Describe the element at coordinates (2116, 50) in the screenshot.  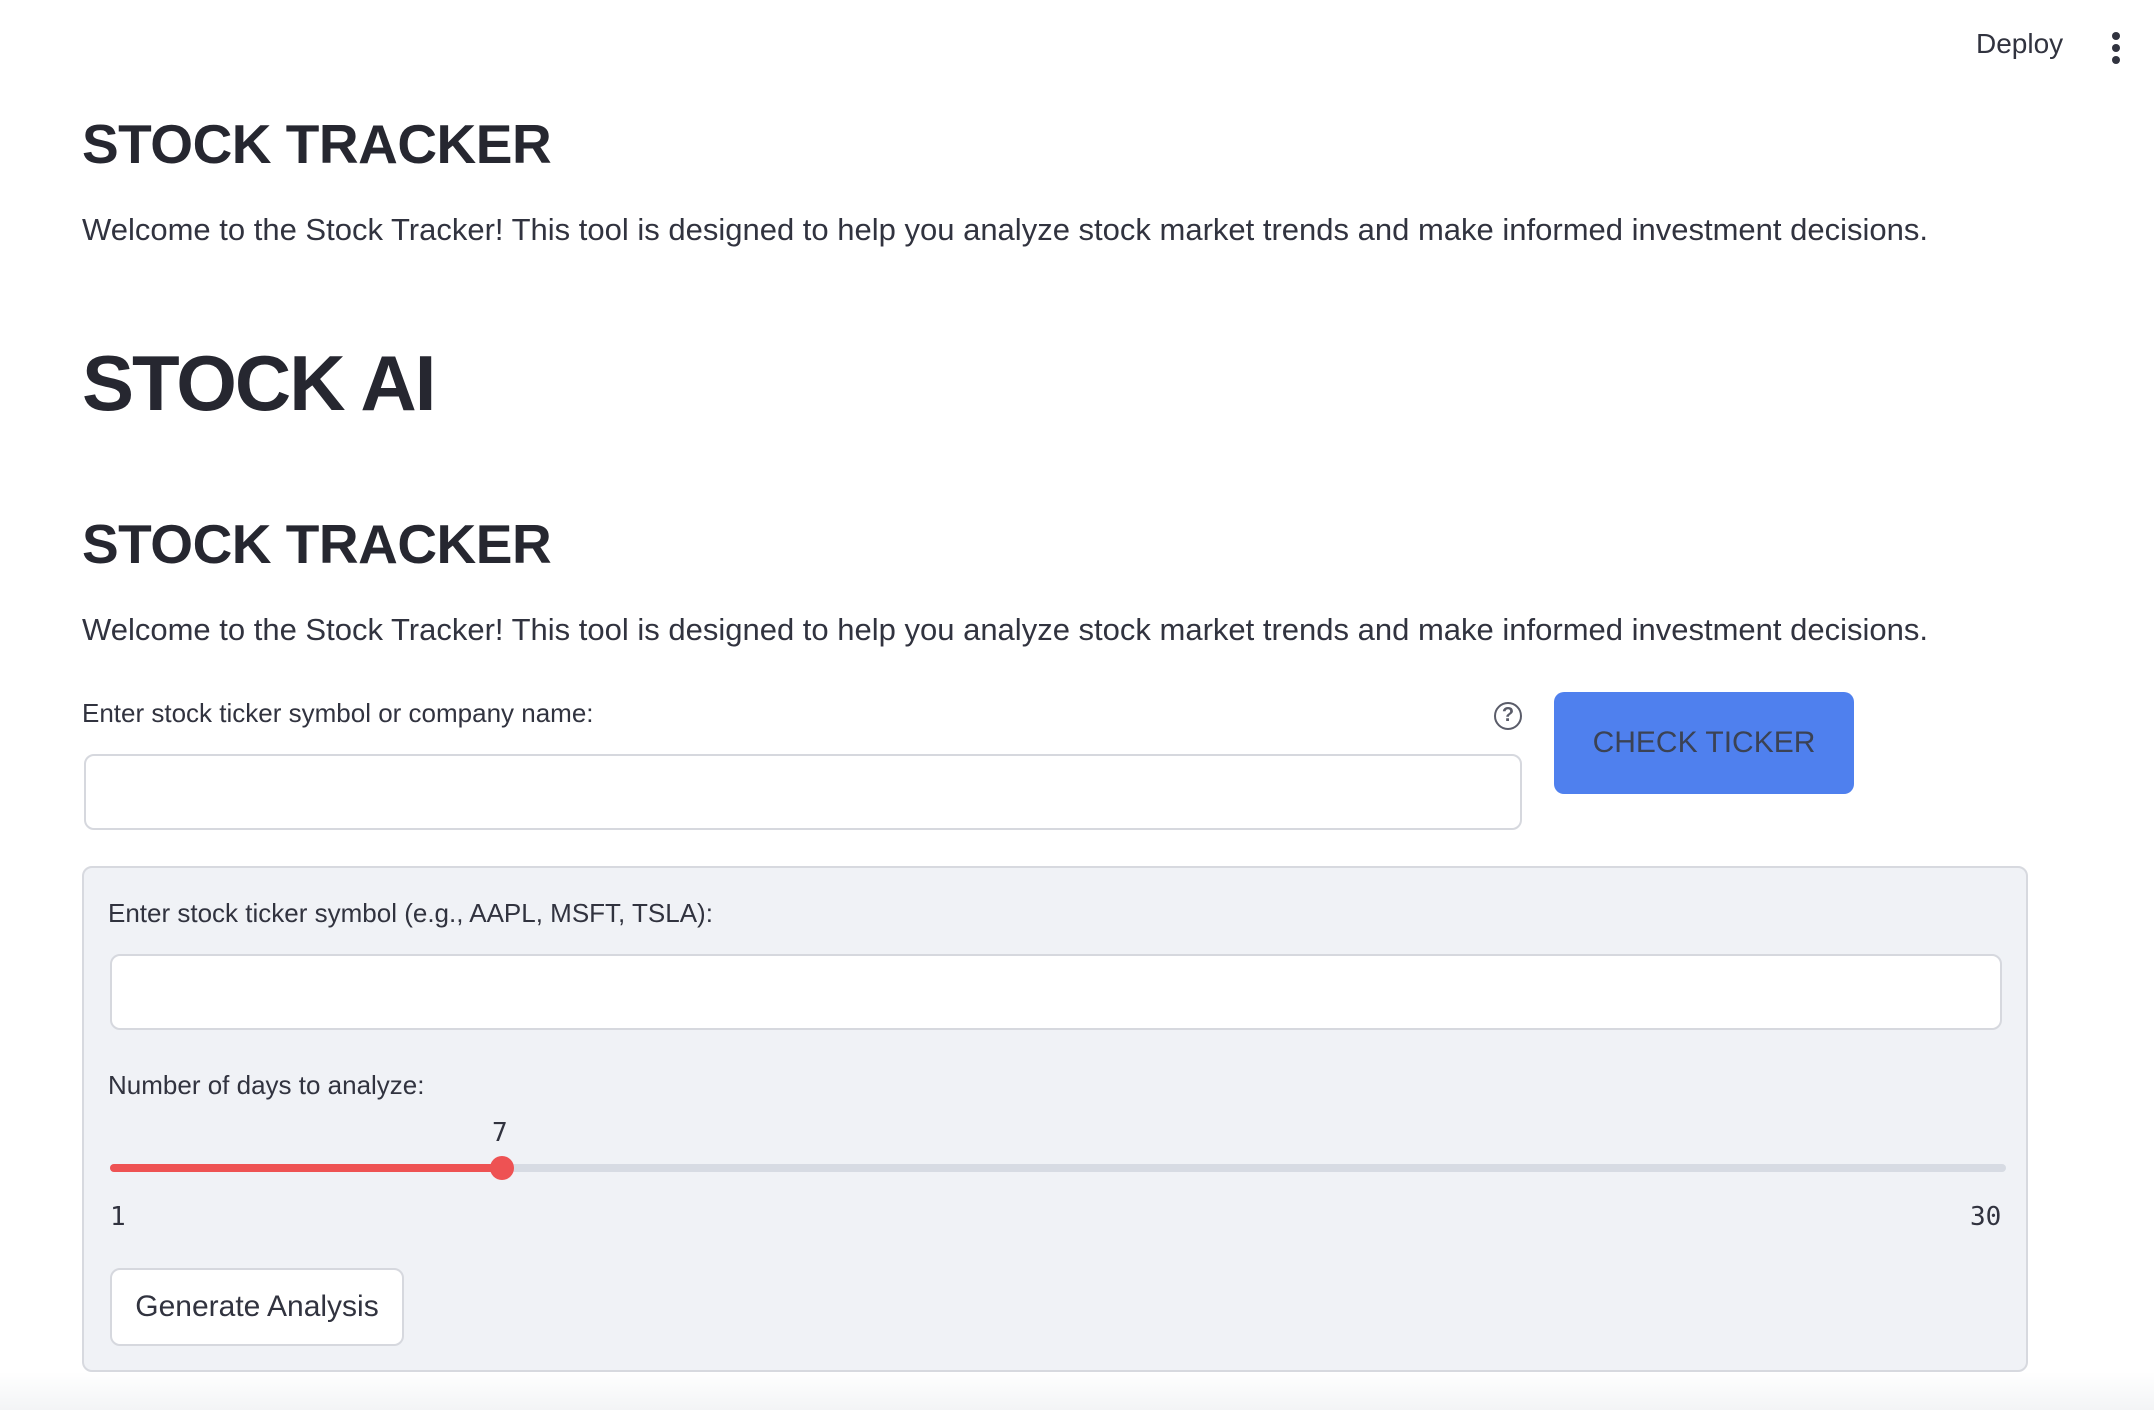
I see `vertical-ellipsis-icon` at that location.